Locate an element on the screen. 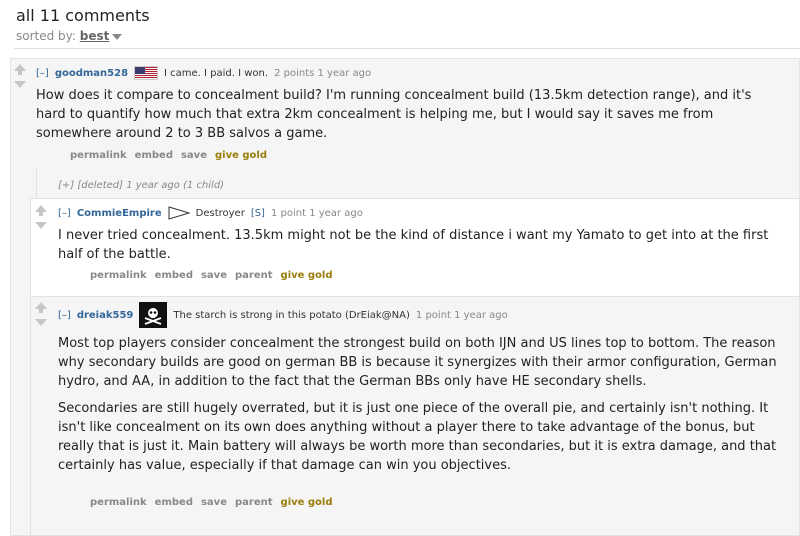 Image resolution: width=800 pixels, height=536 pixels. us-flag-icon is located at coordinates (146, 73).